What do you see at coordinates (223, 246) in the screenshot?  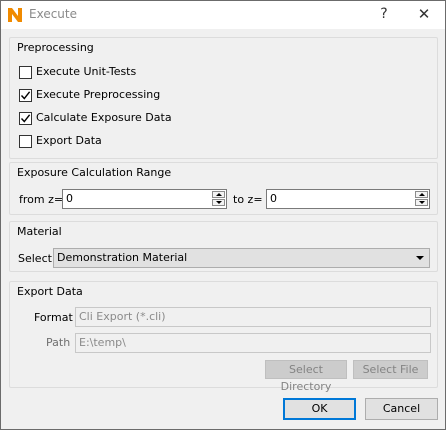 I see `material-group: Material Select Demonstration Material` at bounding box center [223, 246].